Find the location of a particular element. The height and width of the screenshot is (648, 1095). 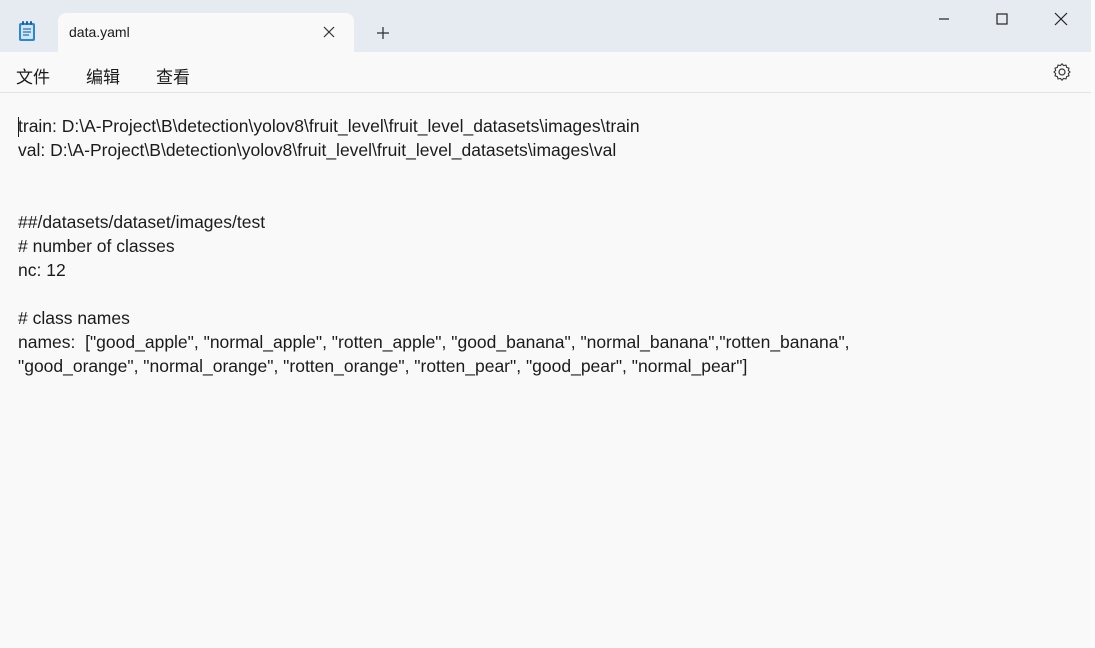

editor-line: ##/datasets/dataset/images/test is located at coordinates (142, 222).